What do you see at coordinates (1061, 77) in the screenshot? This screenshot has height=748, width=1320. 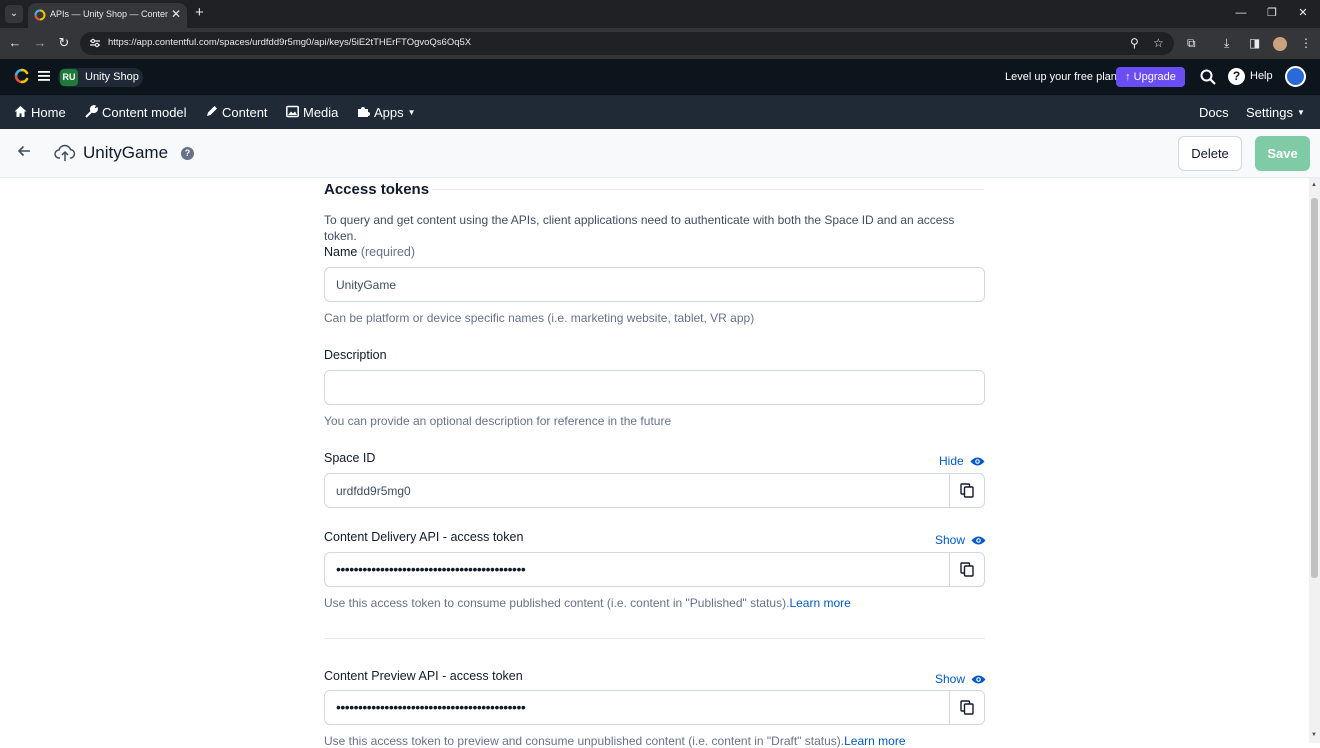 I see `level-up-text: Level up your free plan` at bounding box center [1061, 77].